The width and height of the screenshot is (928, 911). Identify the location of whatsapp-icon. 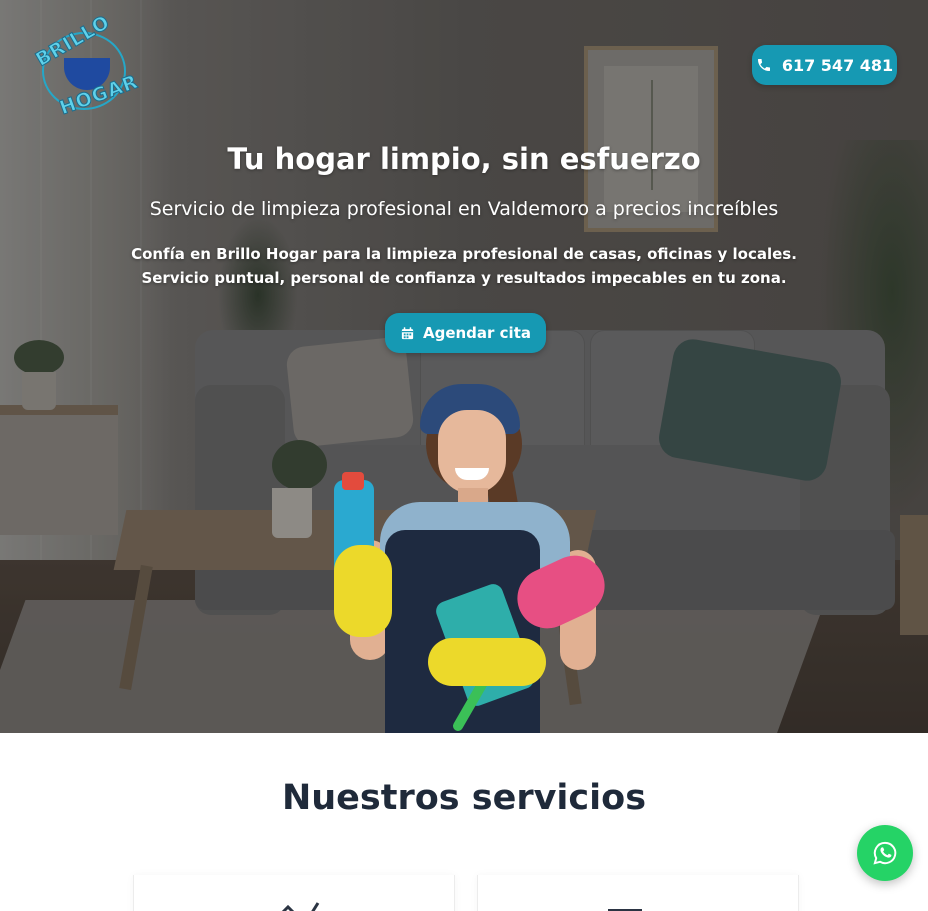
(885, 853).